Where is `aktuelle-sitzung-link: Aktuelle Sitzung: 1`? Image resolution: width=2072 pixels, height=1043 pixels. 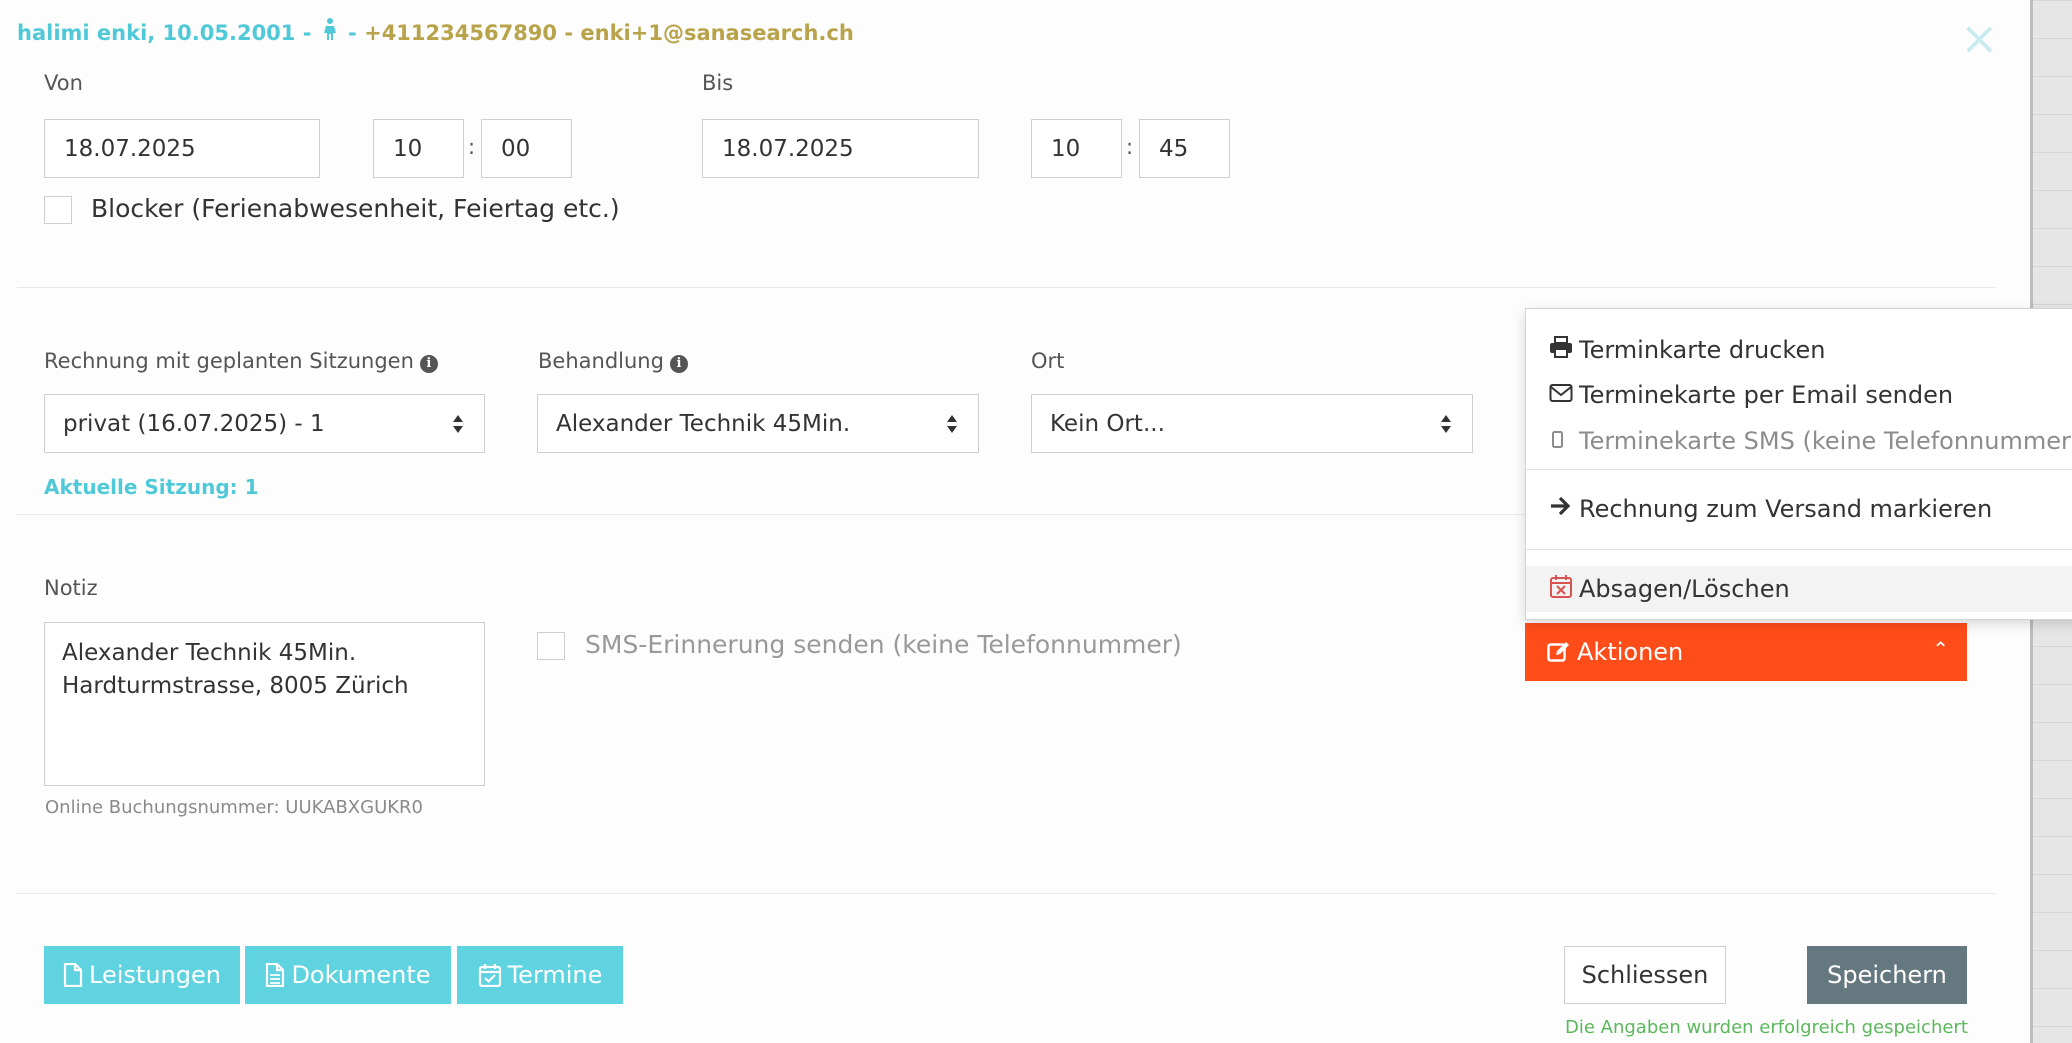 aktuelle-sitzung-link: Aktuelle Sitzung: 1 is located at coordinates (151, 487).